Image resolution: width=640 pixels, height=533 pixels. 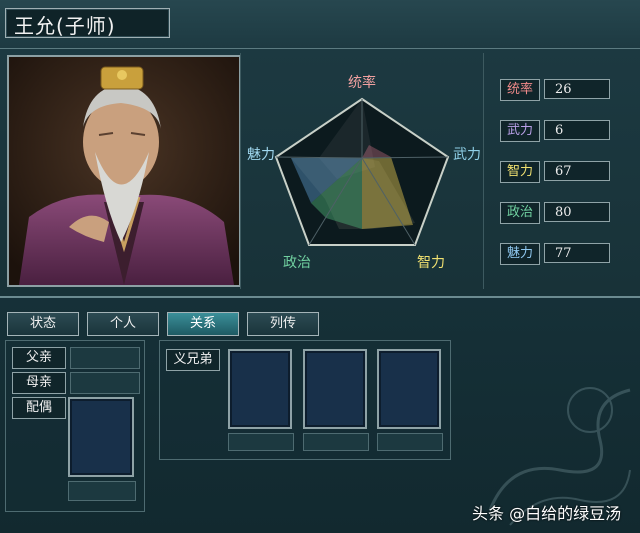 I want to click on title-bar: 王允(子师), so click(x=320, y=24).